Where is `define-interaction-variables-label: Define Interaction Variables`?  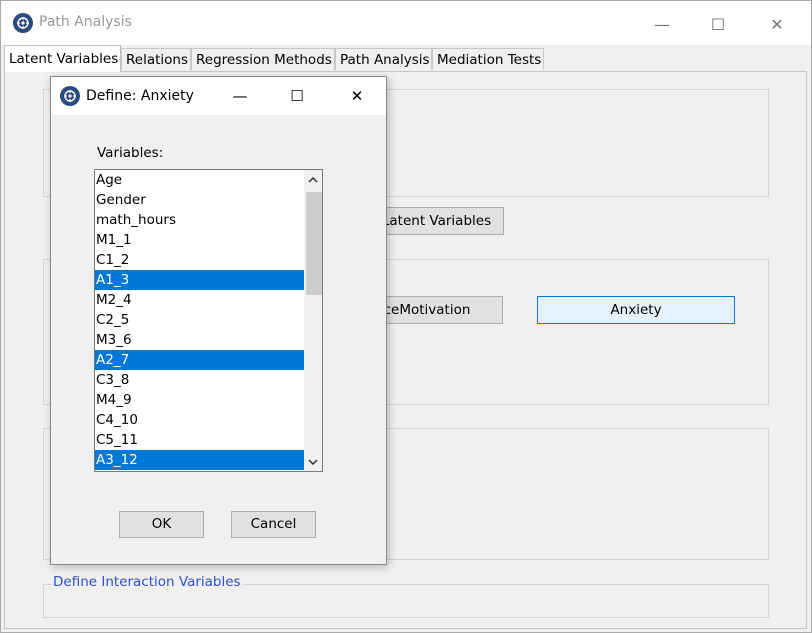 define-interaction-variables-label: Define Interaction Variables is located at coordinates (148, 582).